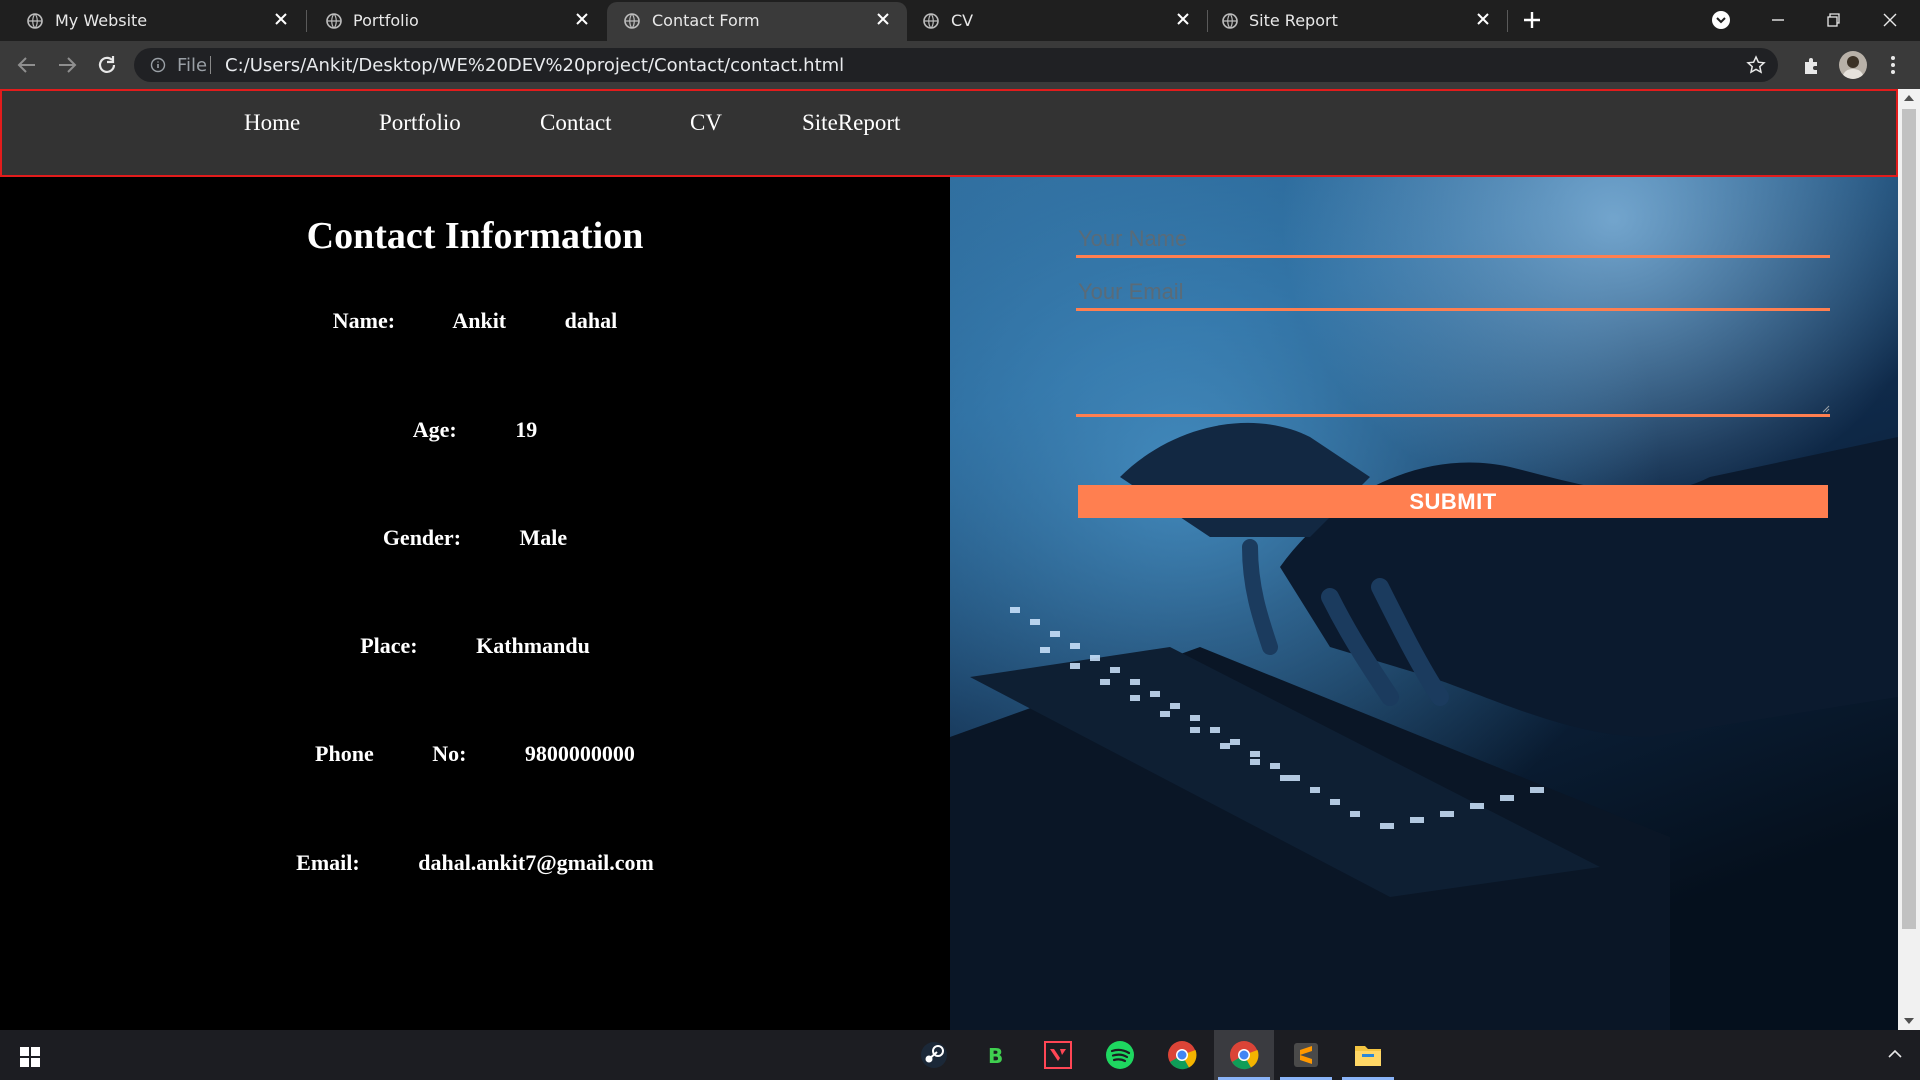  Describe the element at coordinates (475, 236) in the screenshot. I see `contact-info-heading: Contact Information` at that location.